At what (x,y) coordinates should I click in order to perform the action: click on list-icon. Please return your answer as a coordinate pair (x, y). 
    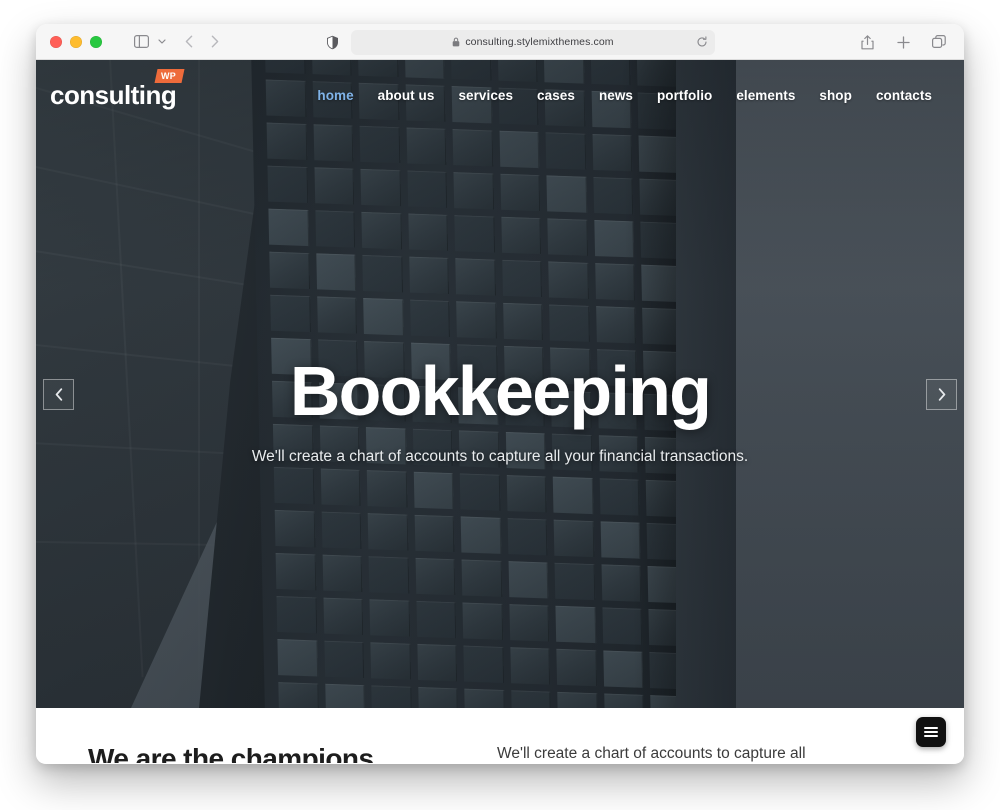
    Looking at the image, I should click on (931, 732).